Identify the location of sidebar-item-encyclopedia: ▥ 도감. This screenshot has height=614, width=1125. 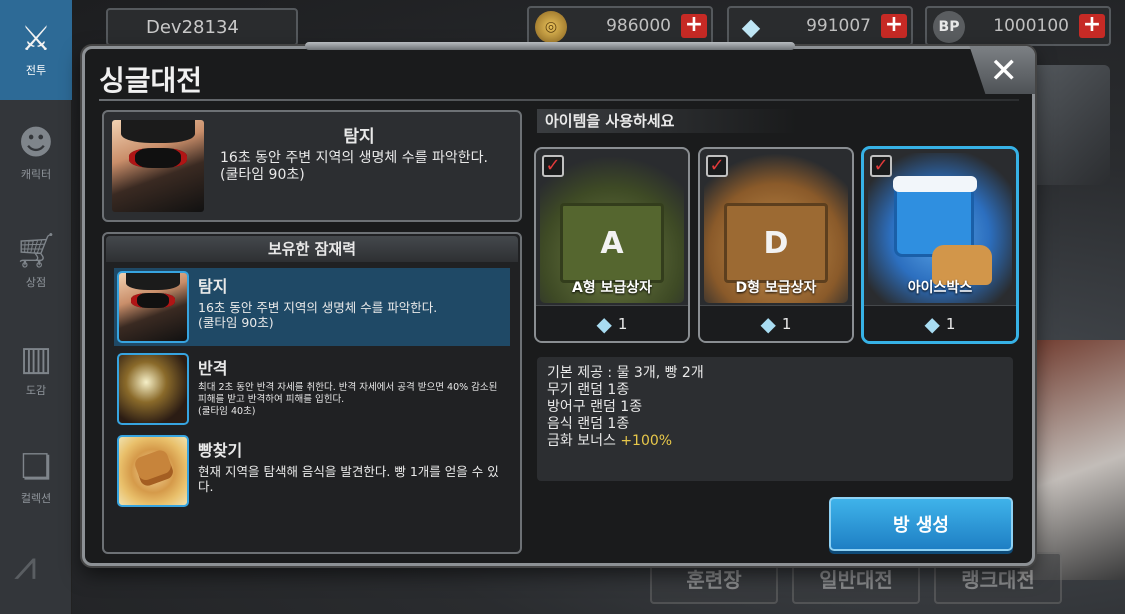
(36, 370).